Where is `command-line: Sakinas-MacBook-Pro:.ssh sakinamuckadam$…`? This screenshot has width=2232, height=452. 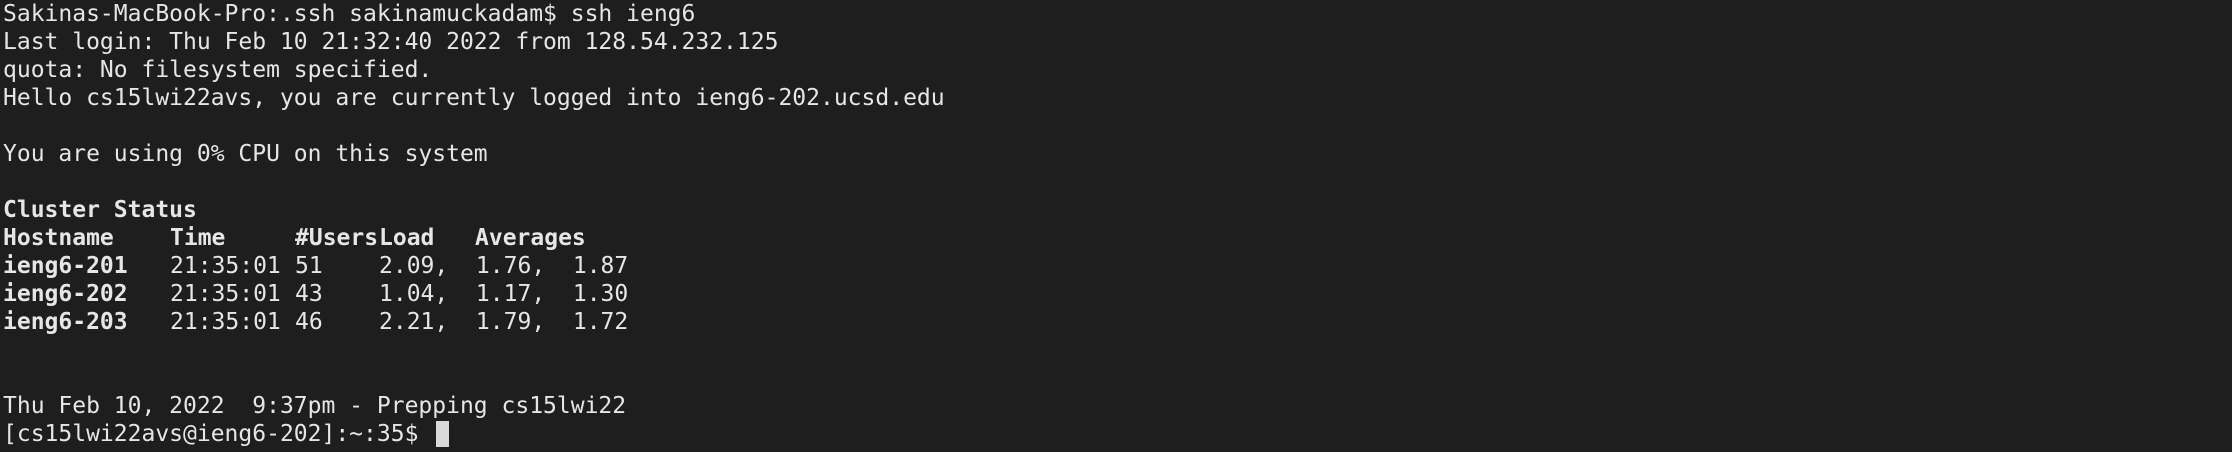
command-line: Sakinas-MacBook-Pro:.ssh sakinamuckadam$… is located at coordinates (349, 14).